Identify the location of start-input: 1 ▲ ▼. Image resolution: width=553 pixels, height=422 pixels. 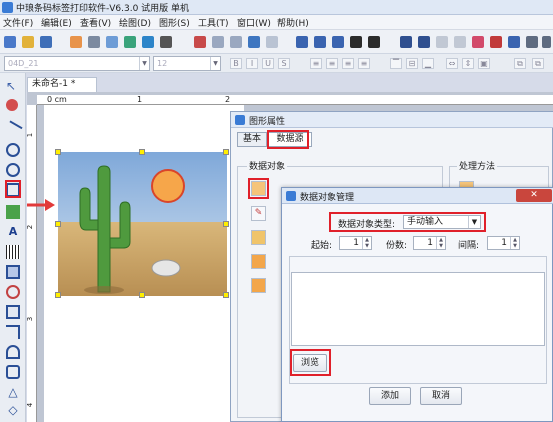
(355, 243).